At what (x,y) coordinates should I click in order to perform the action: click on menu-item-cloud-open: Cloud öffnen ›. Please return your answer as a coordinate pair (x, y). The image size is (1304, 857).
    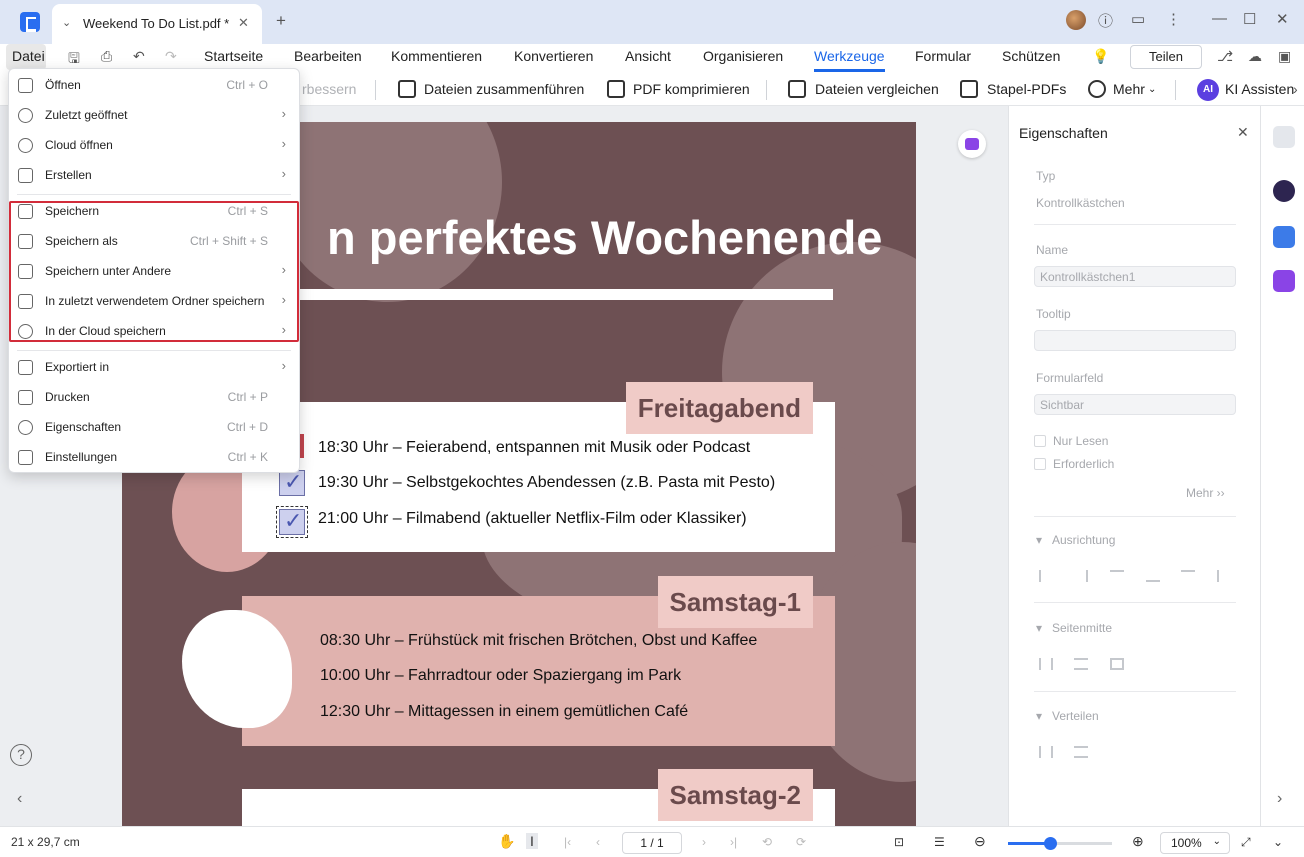
    Looking at the image, I should click on (154, 145).